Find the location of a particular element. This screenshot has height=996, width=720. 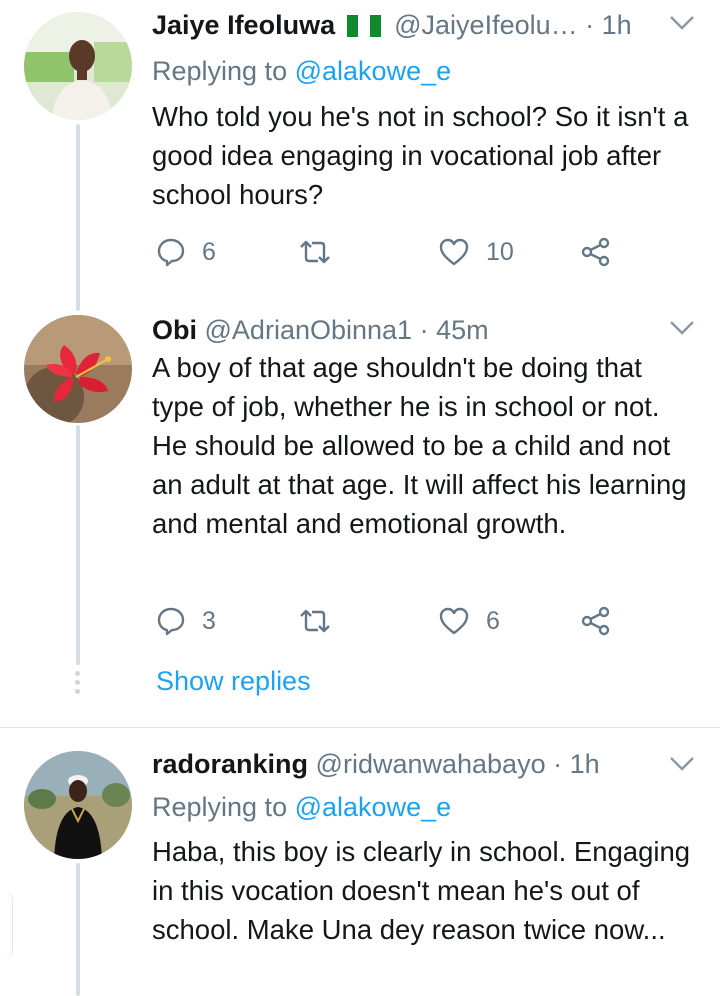

like-count: 10 is located at coordinates (500, 251).